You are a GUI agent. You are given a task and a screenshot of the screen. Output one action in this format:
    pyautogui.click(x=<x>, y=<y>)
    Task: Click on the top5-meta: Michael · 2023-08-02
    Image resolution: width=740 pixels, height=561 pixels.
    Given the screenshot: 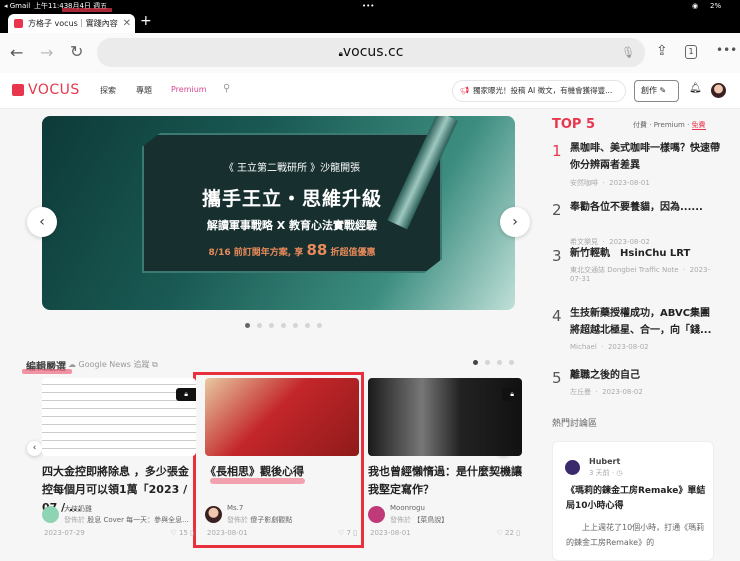 What is the action you would take?
    pyautogui.click(x=609, y=347)
    